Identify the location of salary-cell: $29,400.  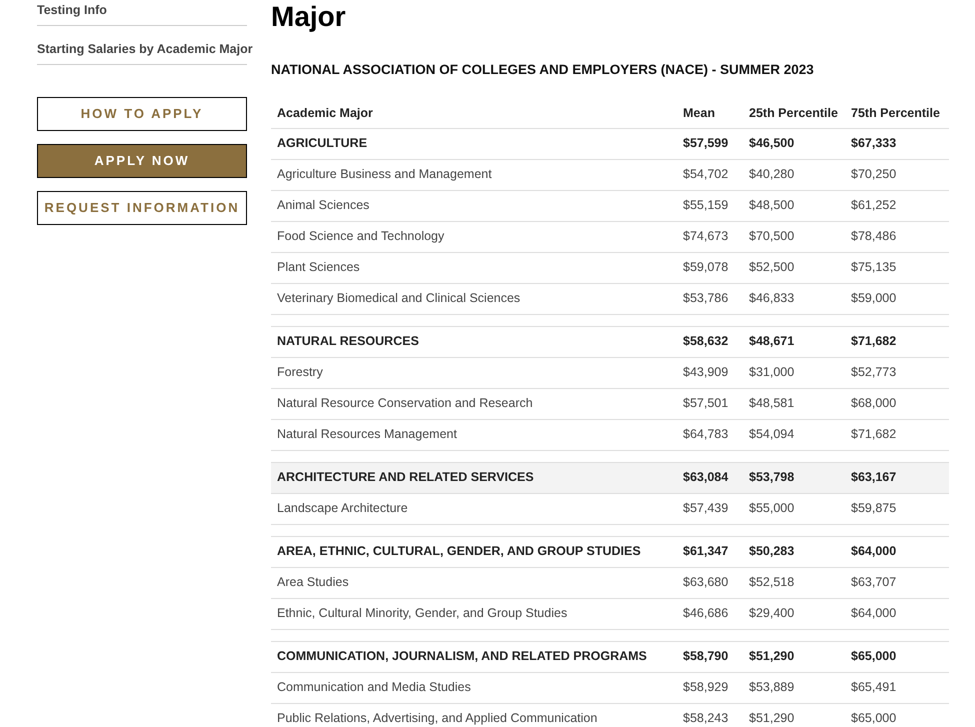
(794, 614).